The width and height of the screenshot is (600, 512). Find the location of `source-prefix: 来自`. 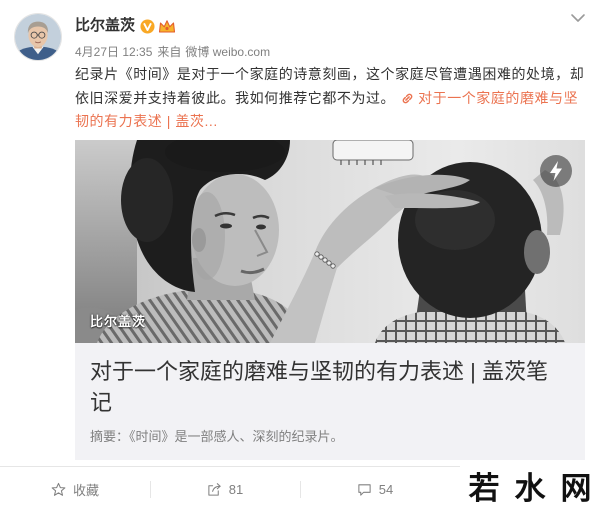

source-prefix: 来自 is located at coordinates (169, 52).